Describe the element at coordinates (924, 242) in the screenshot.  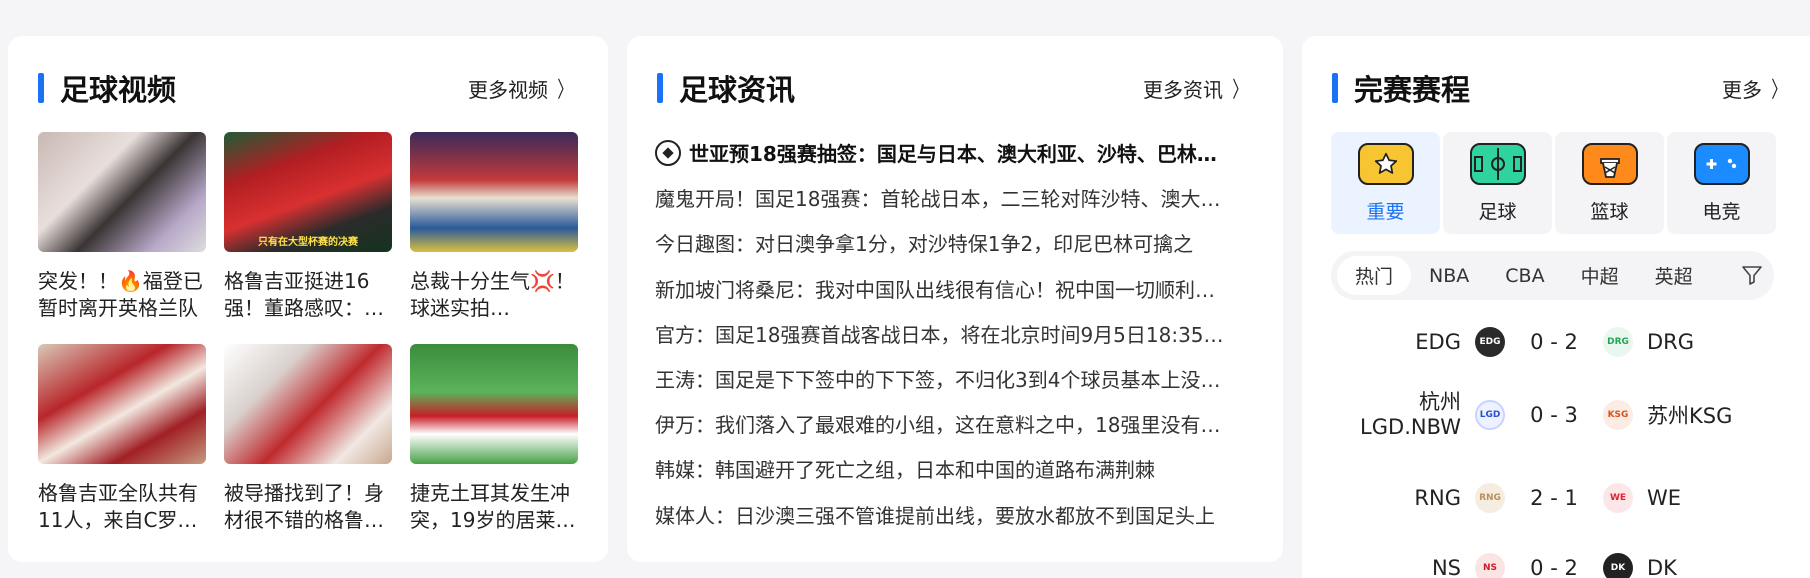
I see `news-item-text: 今日趣图：对日澳争拿1分，对沙特保1争2，印尼巴林可擒之` at that location.